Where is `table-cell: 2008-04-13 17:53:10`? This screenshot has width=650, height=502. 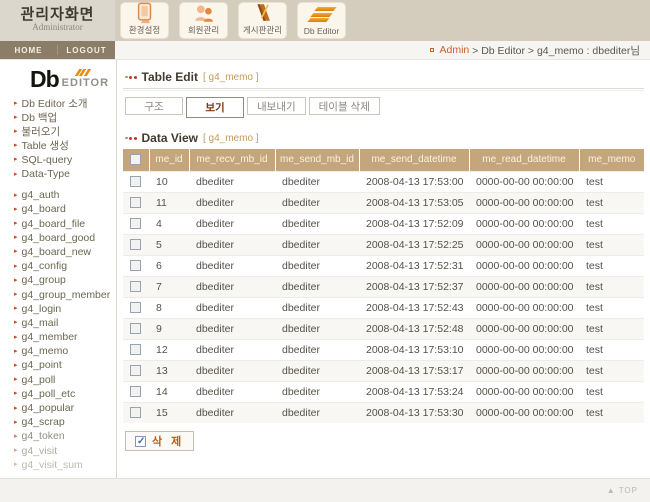
table-cell: 2008-04-13 17:53:10 is located at coordinates (414, 349).